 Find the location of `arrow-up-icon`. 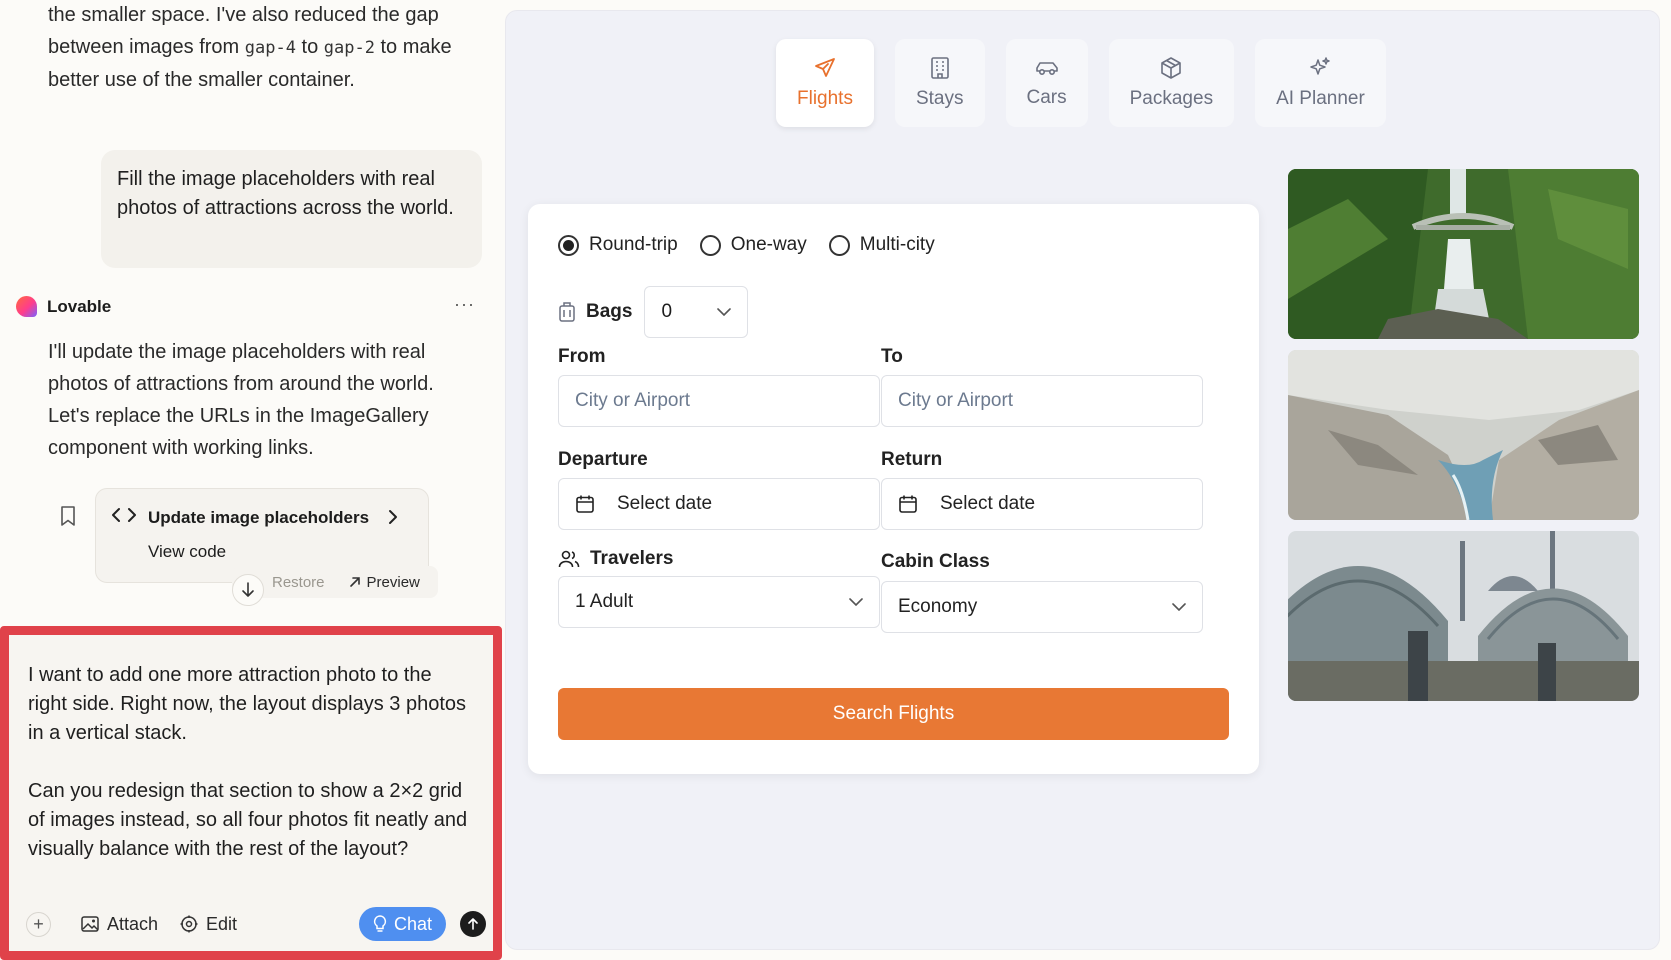

arrow-up-icon is located at coordinates (473, 924).